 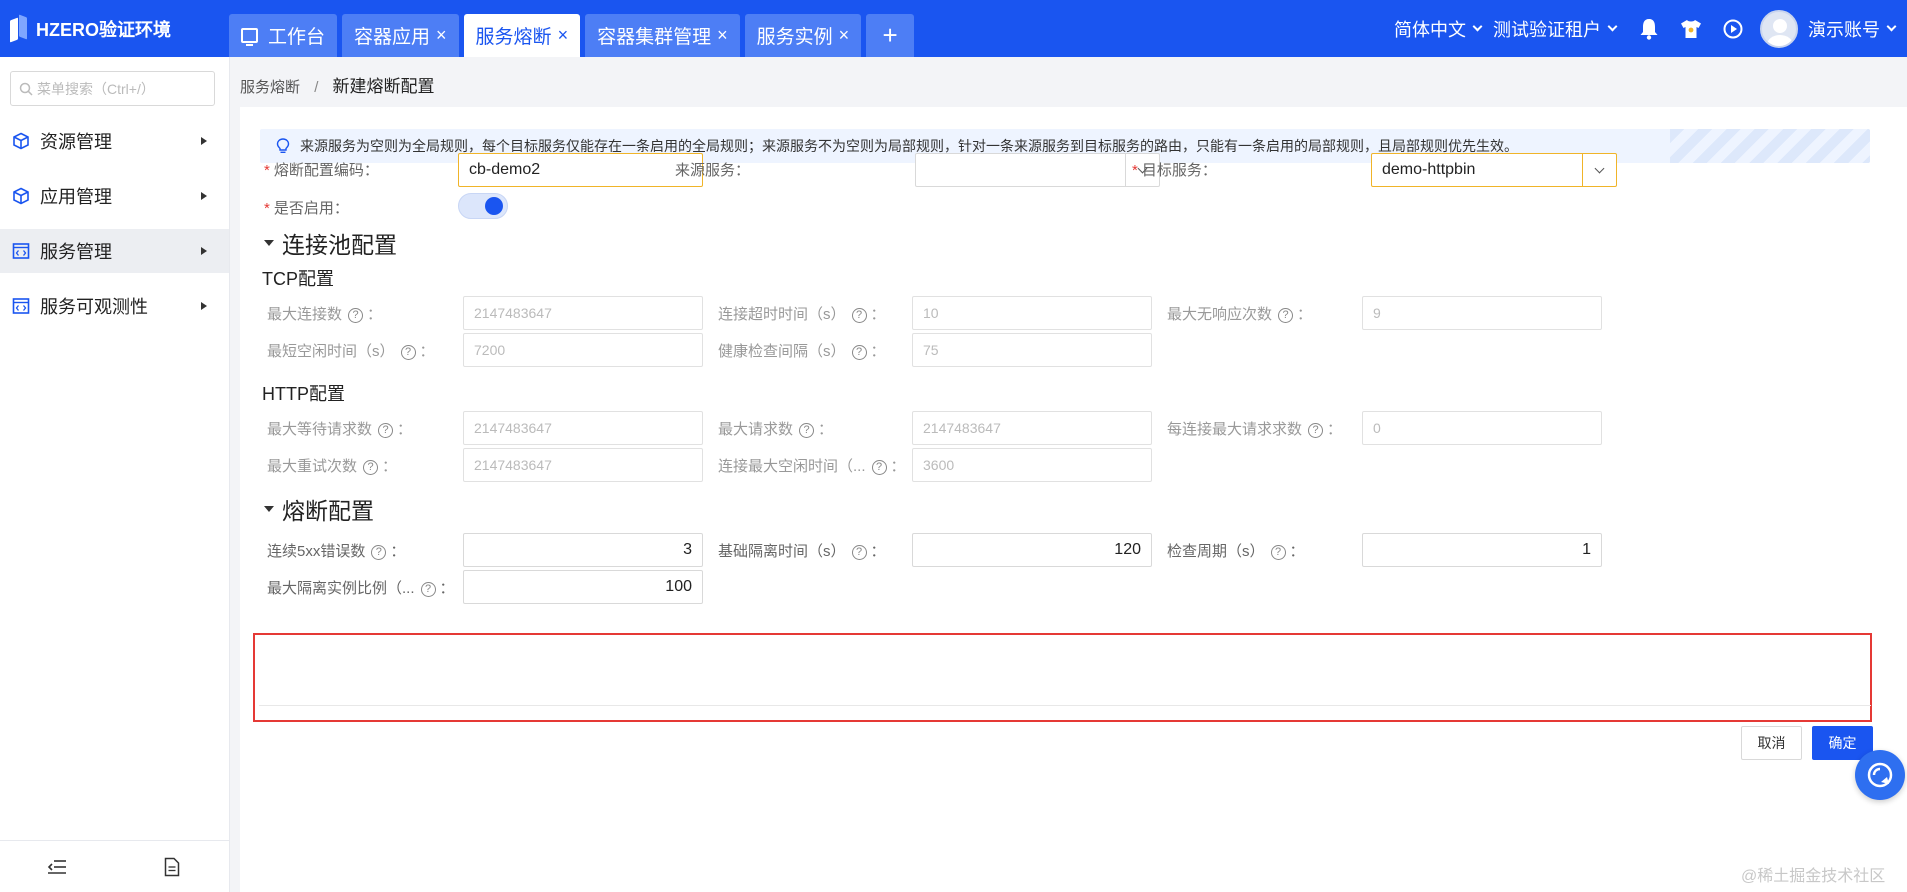 What do you see at coordinates (1771, 743) in the screenshot?
I see `cancel-button: 取消` at bounding box center [1771, 743].